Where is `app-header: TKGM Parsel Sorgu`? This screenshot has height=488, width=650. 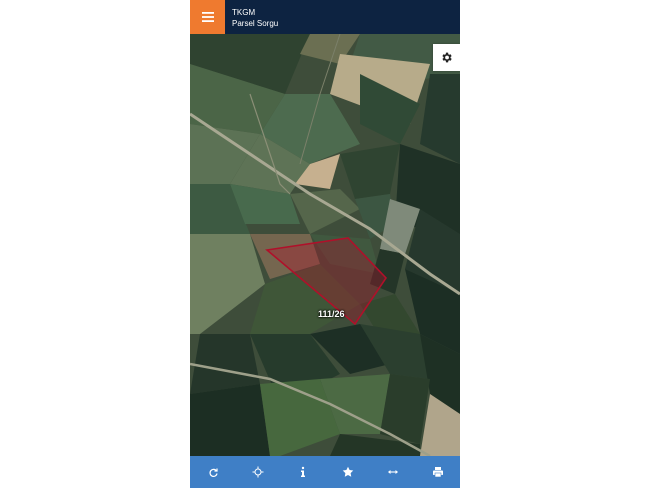 app-header: TKGM Parsel Sorgu is located at coordinates (325, 17).